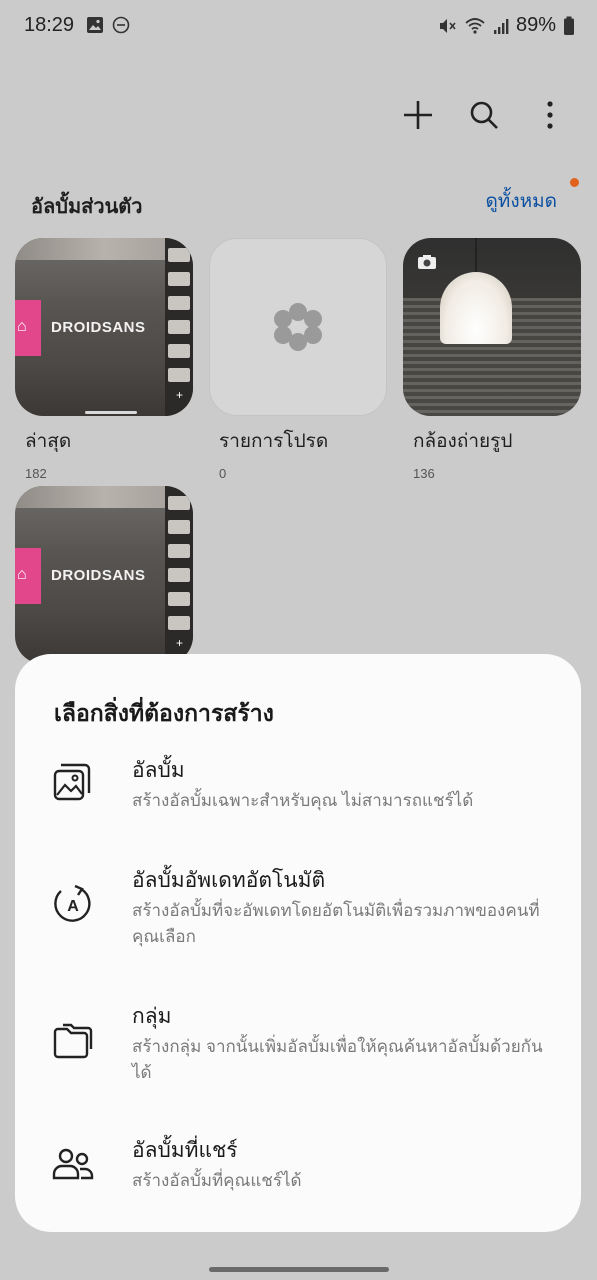  What do you see at coordinates (185, 1150) in the screenshot?
I see `option-title: อัลบั้มที่แชร์` at bounding box center [185, 1150].